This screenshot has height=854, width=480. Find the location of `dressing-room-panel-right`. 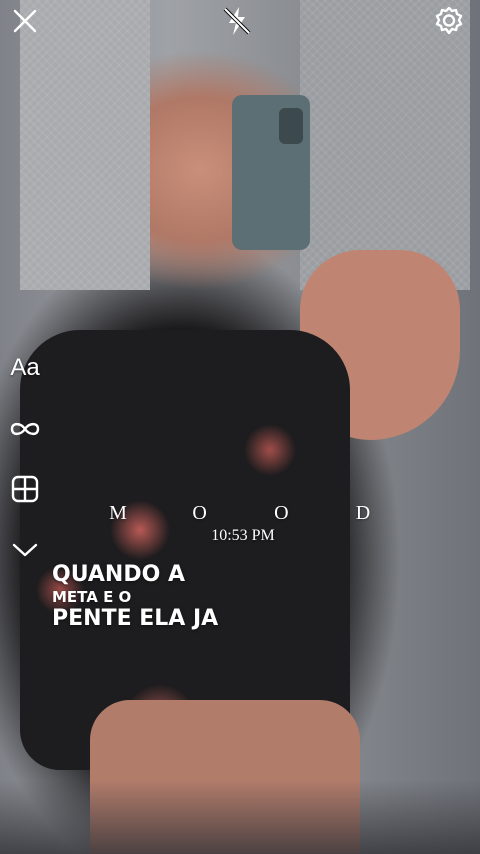

dressing-room-panel-right is located at coordinates (385, 145).